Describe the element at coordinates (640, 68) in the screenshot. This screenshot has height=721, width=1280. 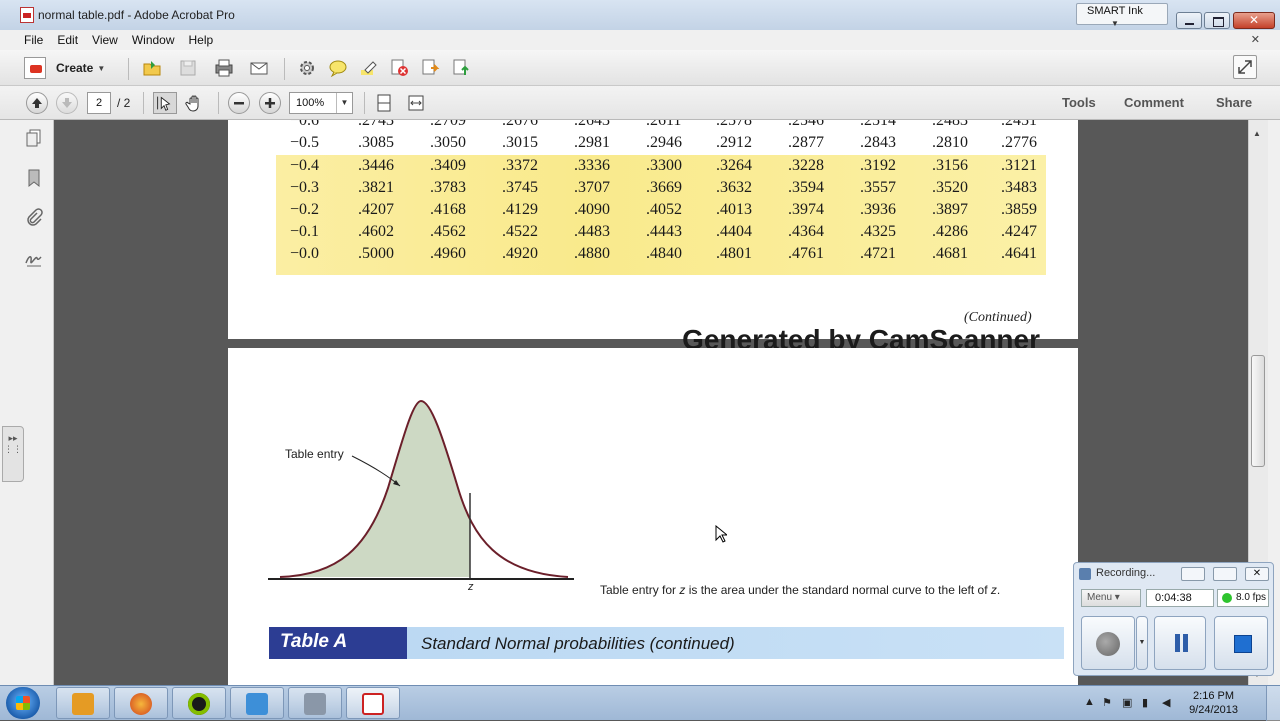
I see `main-toolbar: Create ▼` at that location.